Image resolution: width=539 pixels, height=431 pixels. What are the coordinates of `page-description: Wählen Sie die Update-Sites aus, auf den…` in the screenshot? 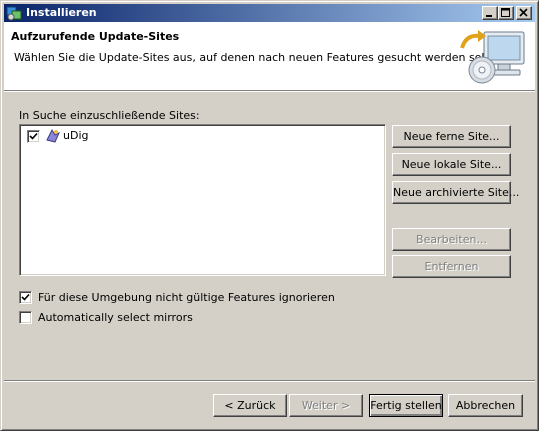 It's located at (253, 57).